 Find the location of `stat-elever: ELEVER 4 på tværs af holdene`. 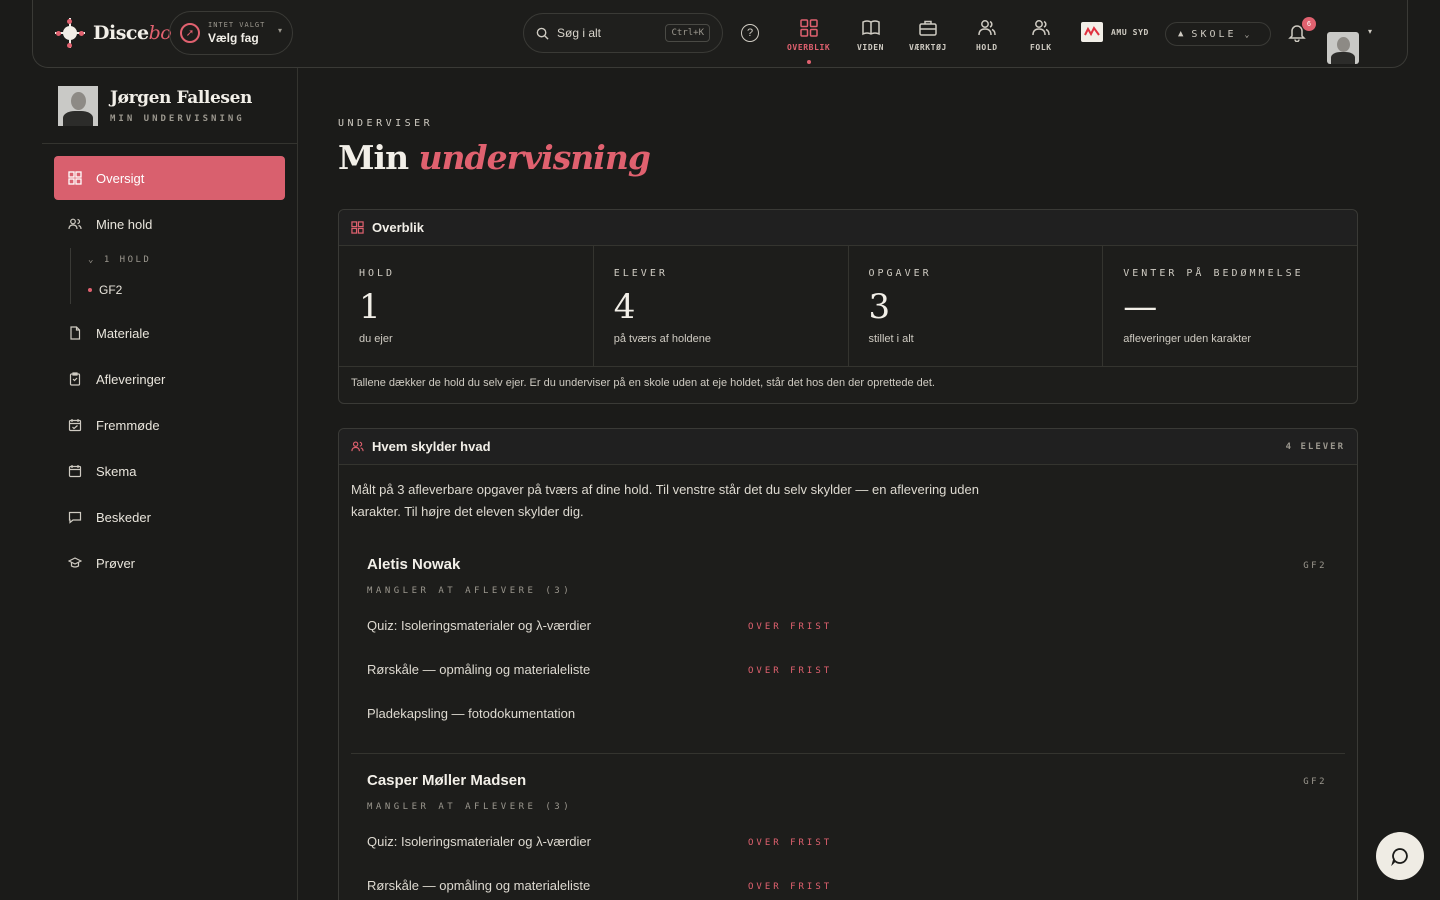

stat-elever: ELEVER 4 på tværs af holdene is located at coordinates (721, 306).